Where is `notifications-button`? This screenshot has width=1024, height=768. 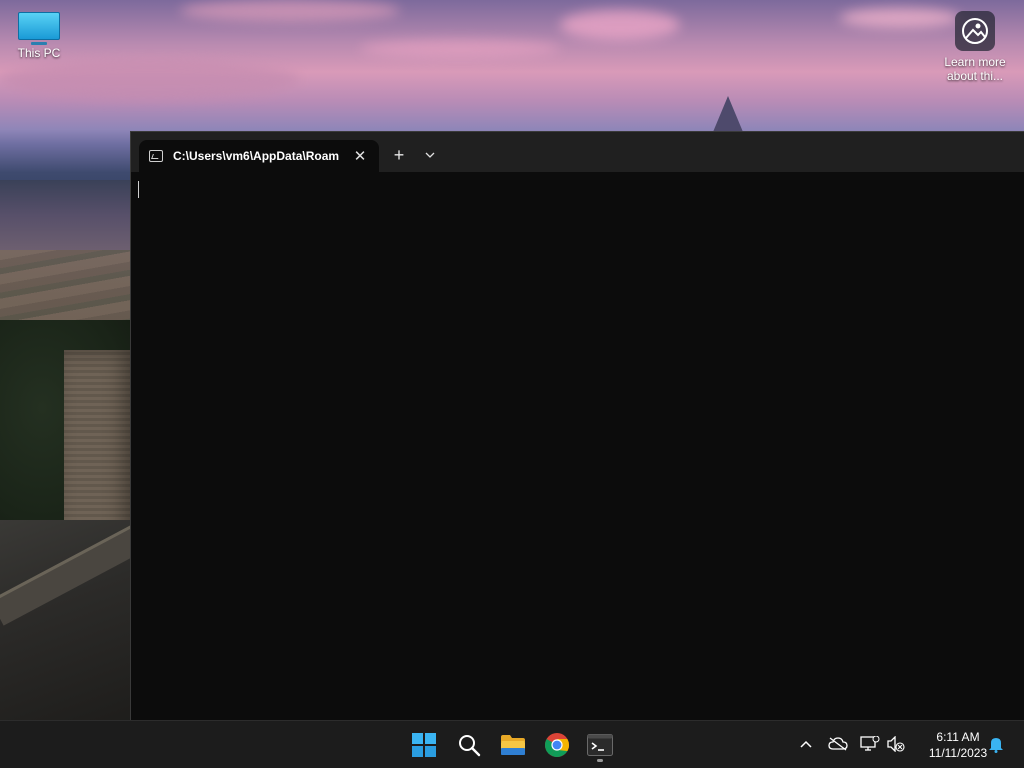 notifications-button is located at coordinates (996, 744).